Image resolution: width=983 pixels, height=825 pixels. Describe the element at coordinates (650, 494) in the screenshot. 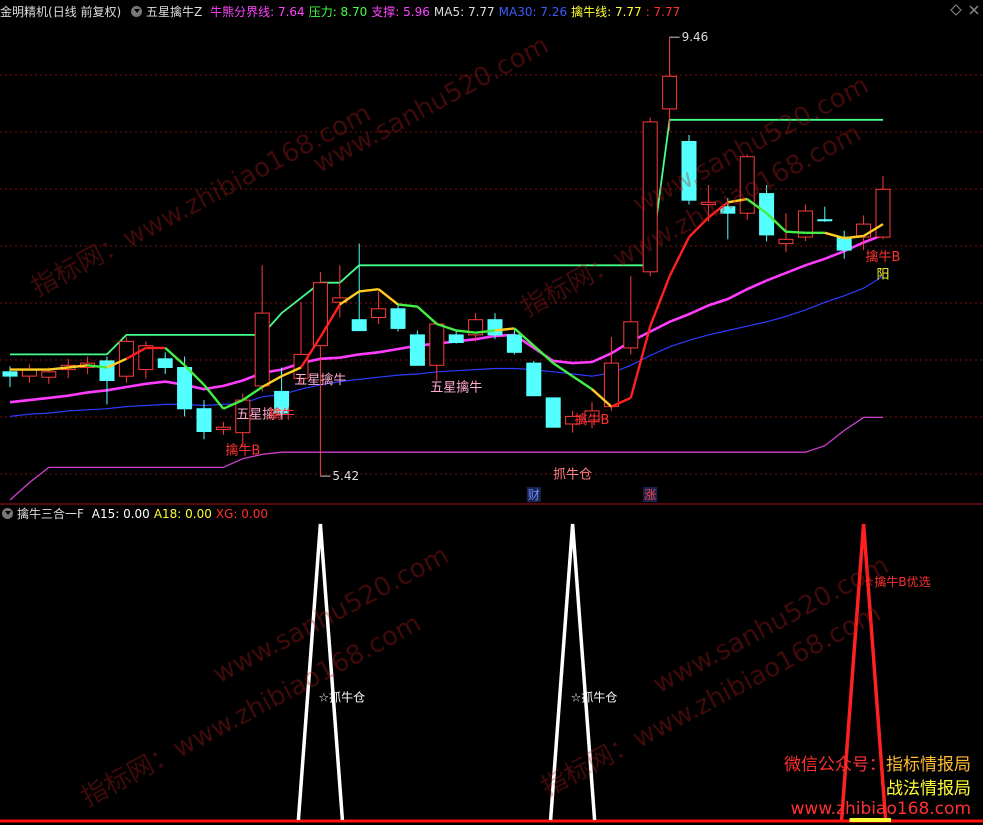

I see `event-badge: 涨` at that location.